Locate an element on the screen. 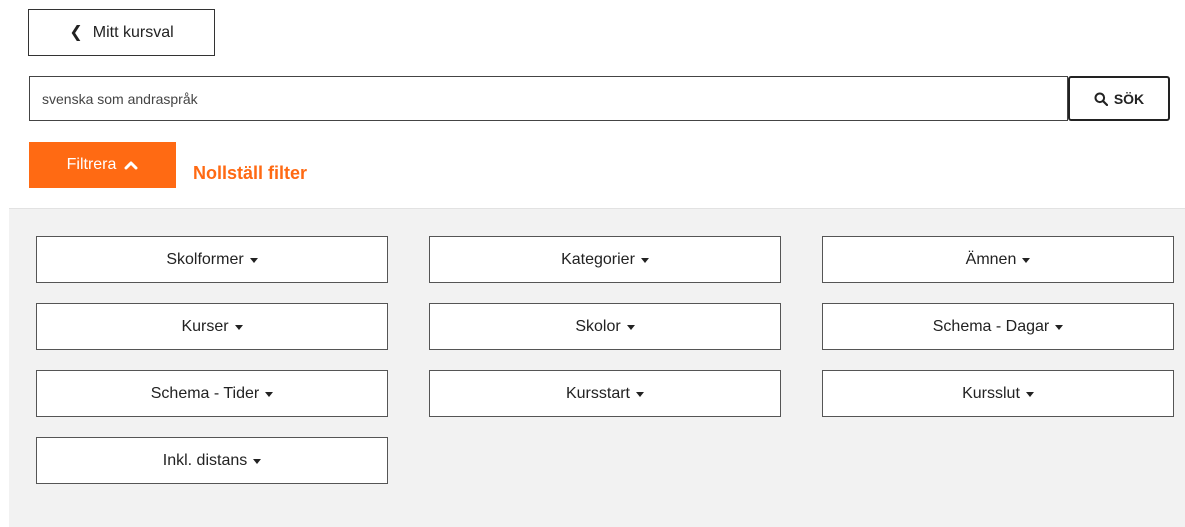 This screenshot has width=1185, height=527. dropdown-inkl-distans: Inkl. distans is located at coordinates (212, 460).